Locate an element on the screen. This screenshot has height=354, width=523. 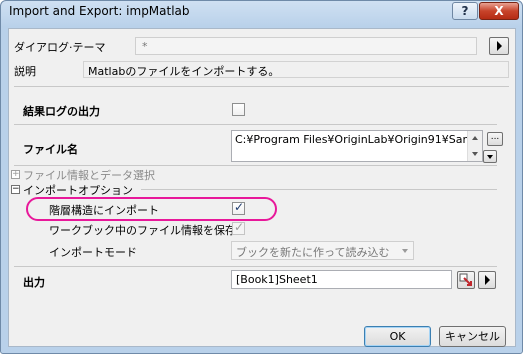
save-file-info-checkbox: ✓ is located at coordinates (238, 227).